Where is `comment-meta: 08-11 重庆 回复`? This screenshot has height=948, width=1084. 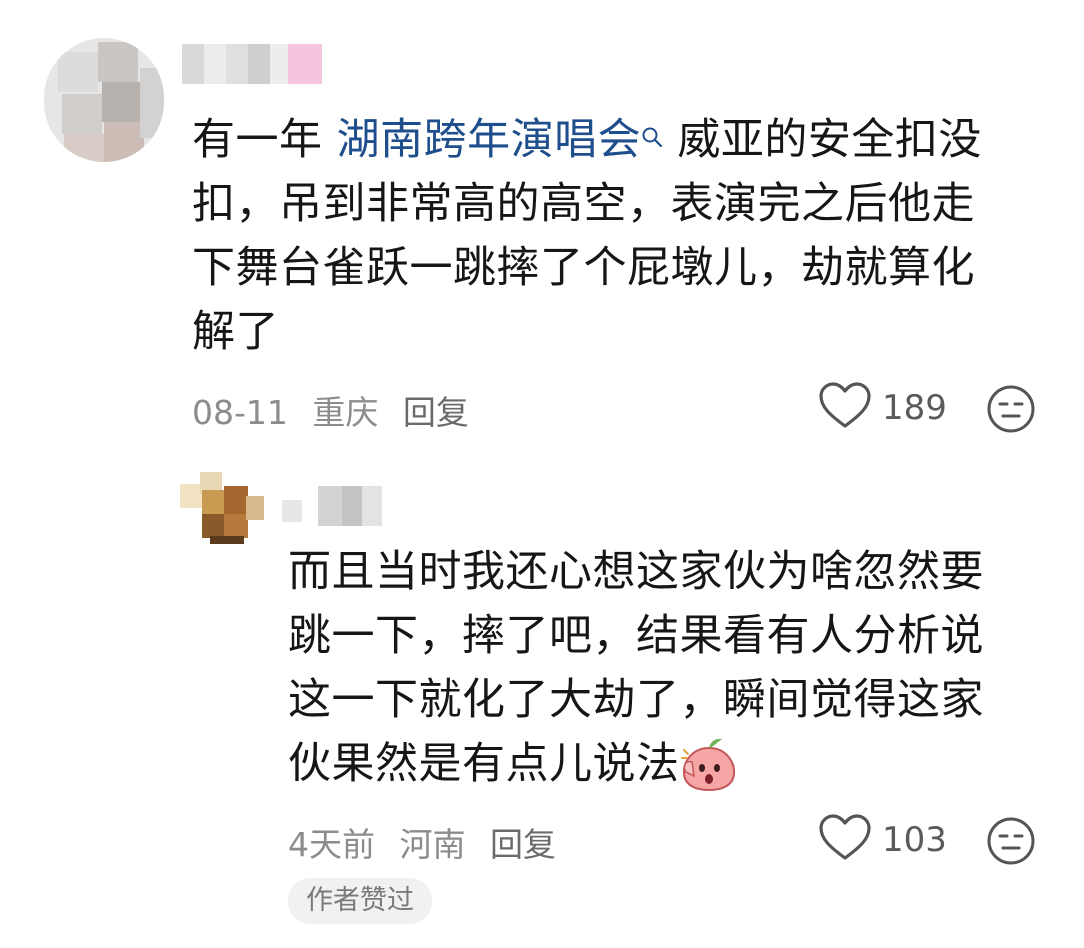
comment-meta: 08-11 重庆 回复 is located at coordinates (337, 410).